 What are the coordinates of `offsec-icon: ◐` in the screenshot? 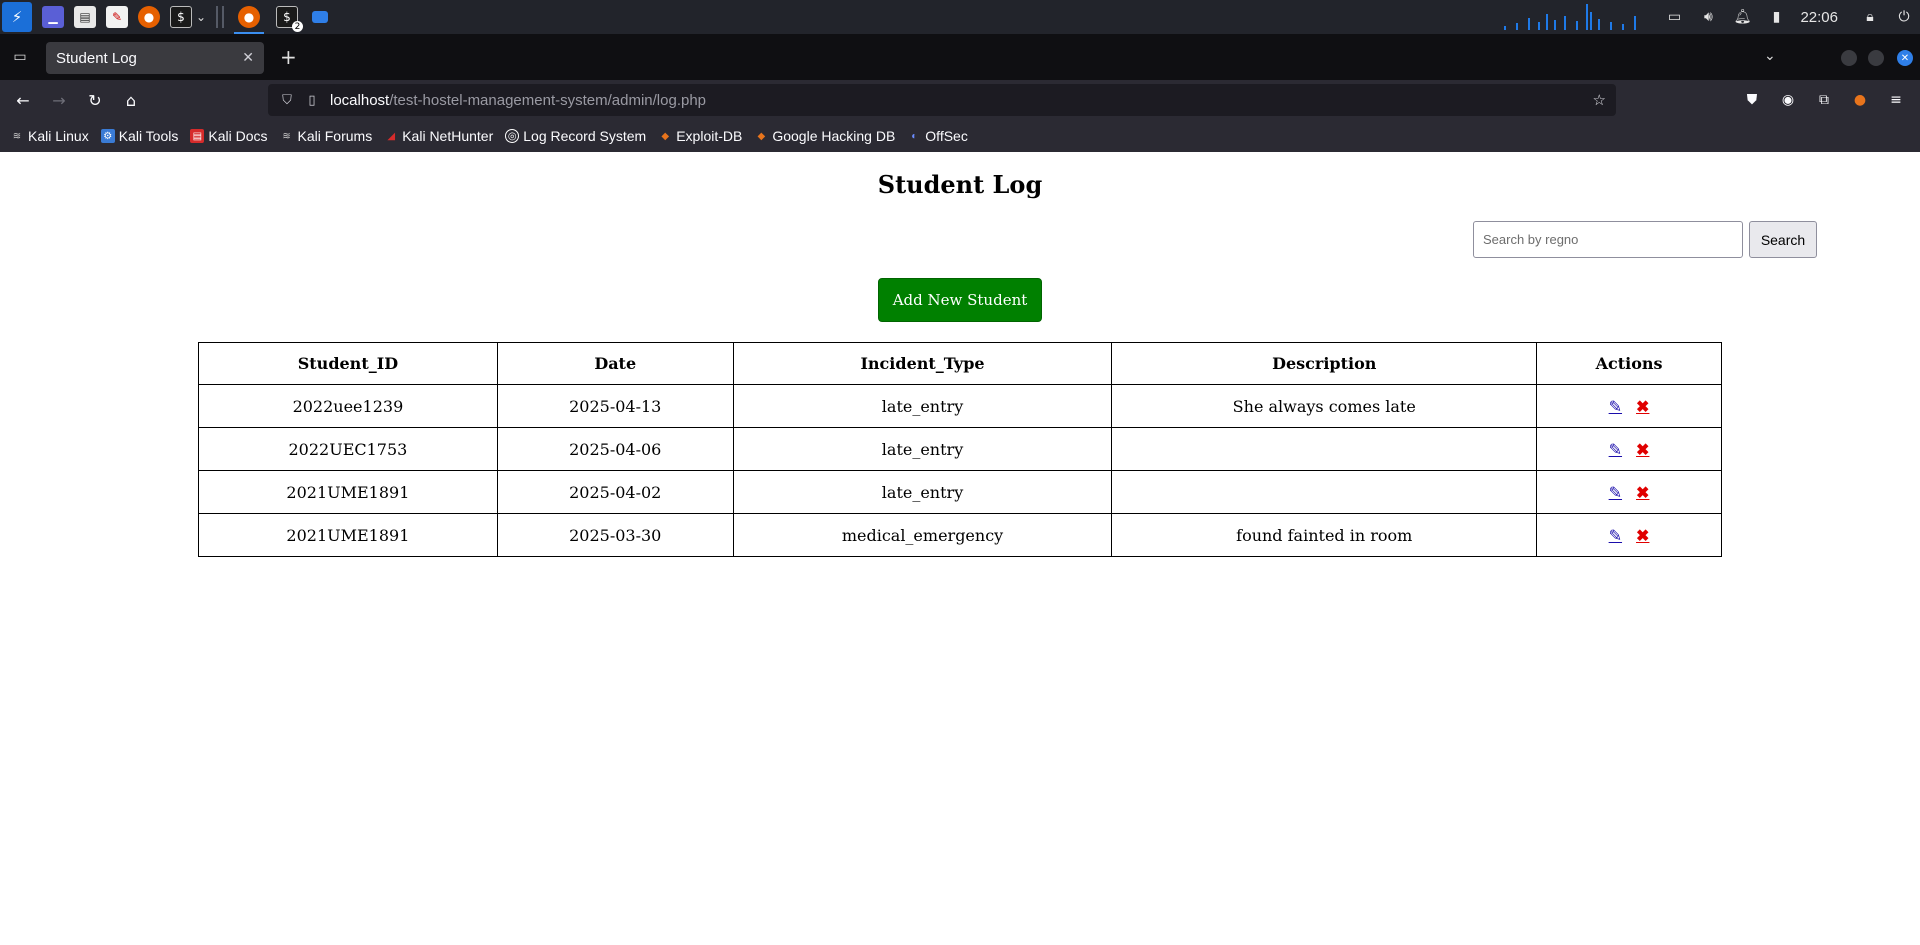 It's located at (914, 136).